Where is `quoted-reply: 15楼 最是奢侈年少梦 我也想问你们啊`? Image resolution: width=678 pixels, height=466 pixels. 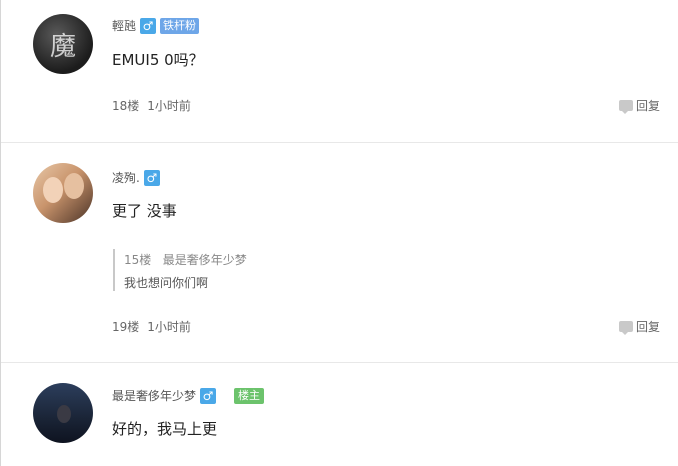 quoted-reply: 15楼 最是奢侈年少梦 我也想问你们啊 is located at coordinates (263, 270).